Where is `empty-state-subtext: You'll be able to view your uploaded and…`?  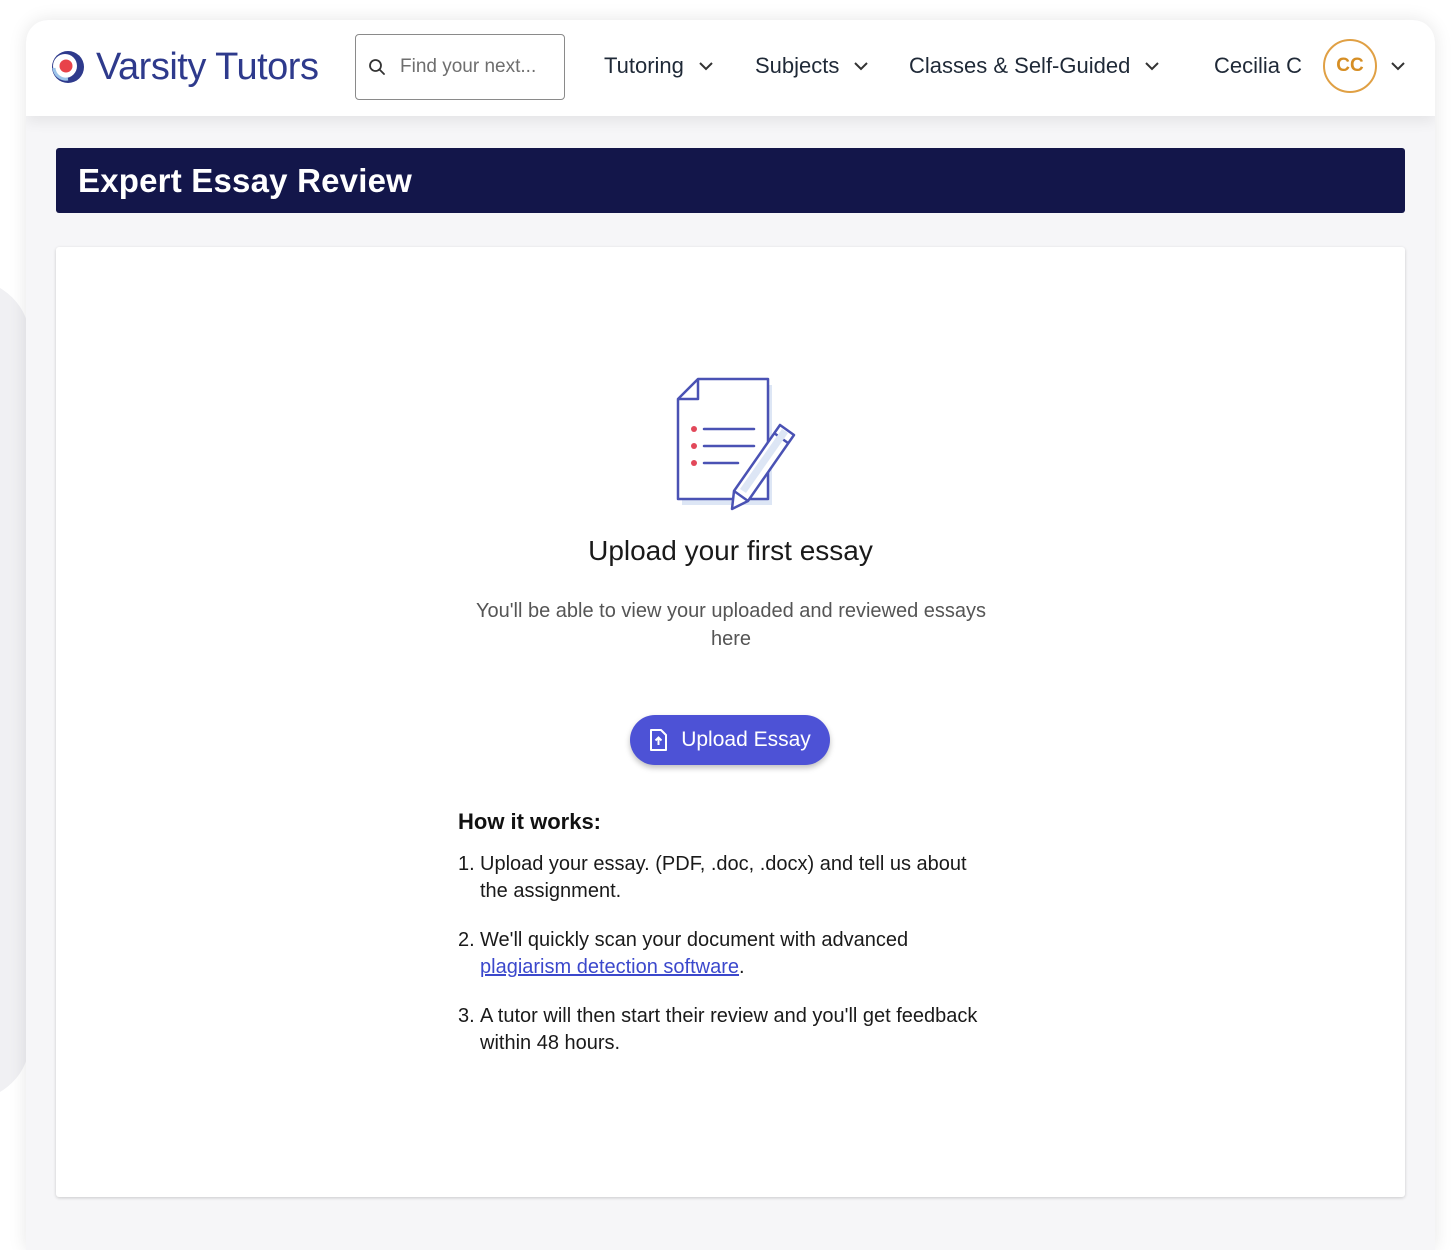 empty-state-subtext: You'll be able to view your uploaded and… is located at coordinates (731, 625).